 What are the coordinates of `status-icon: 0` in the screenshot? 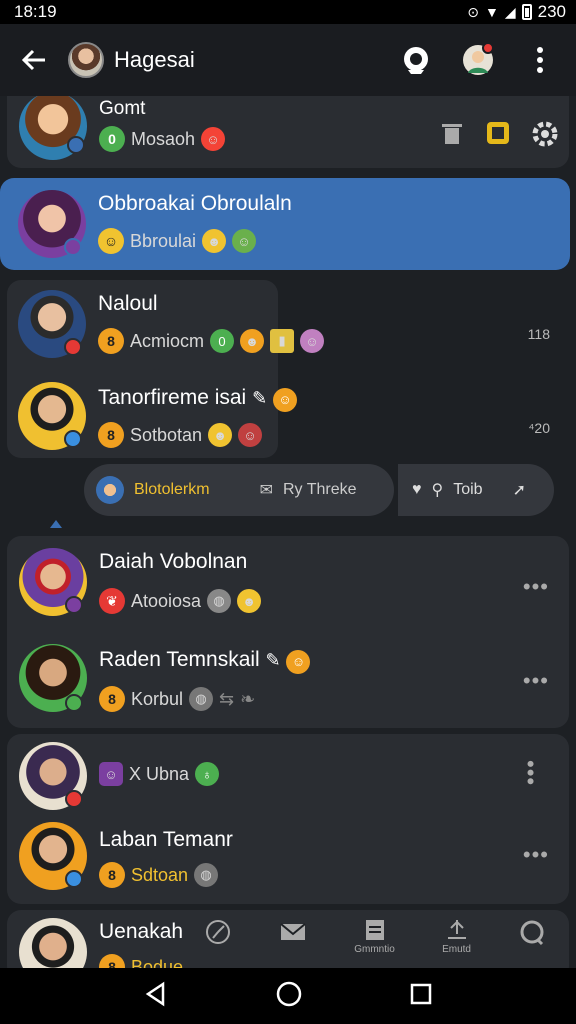 It's located at (112, 139).